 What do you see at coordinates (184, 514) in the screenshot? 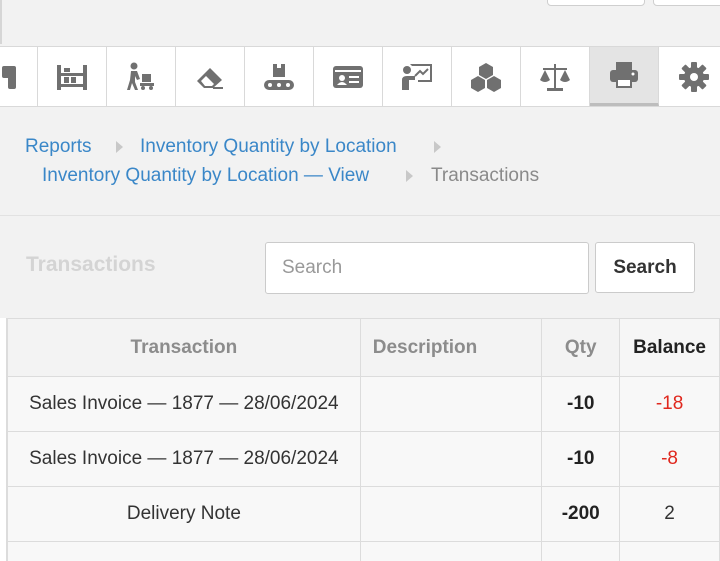
I see `cell-transaction: Delivery Note` at bounding box center [184, 514].